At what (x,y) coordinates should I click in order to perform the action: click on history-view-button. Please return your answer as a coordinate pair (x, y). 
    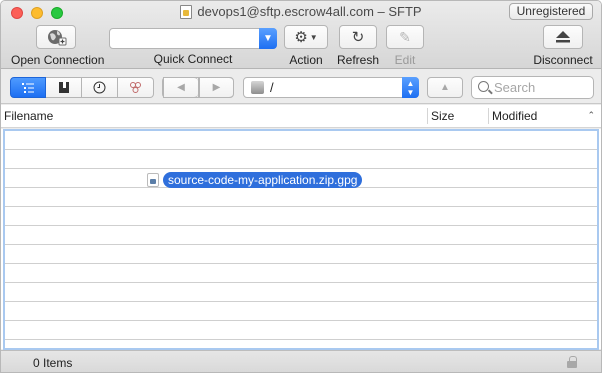
    Looking at the image, I should click on (100, 87).